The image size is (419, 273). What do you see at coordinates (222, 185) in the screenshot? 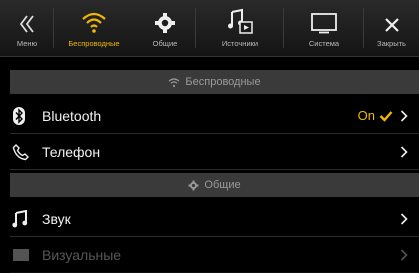
I see `section-title-general: Общие` at bounding box center [222, 185].